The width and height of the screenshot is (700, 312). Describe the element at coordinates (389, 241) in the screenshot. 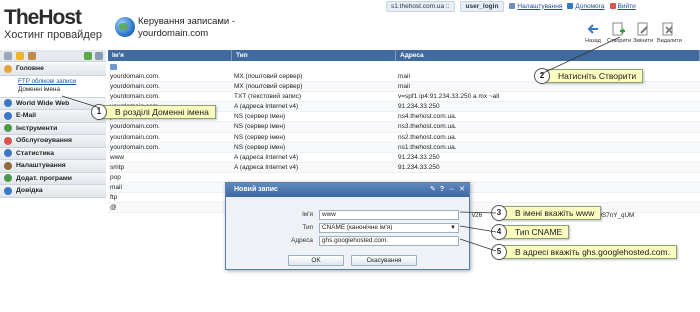

I see `address-input: ghs.googlehosted.com.` at that location.